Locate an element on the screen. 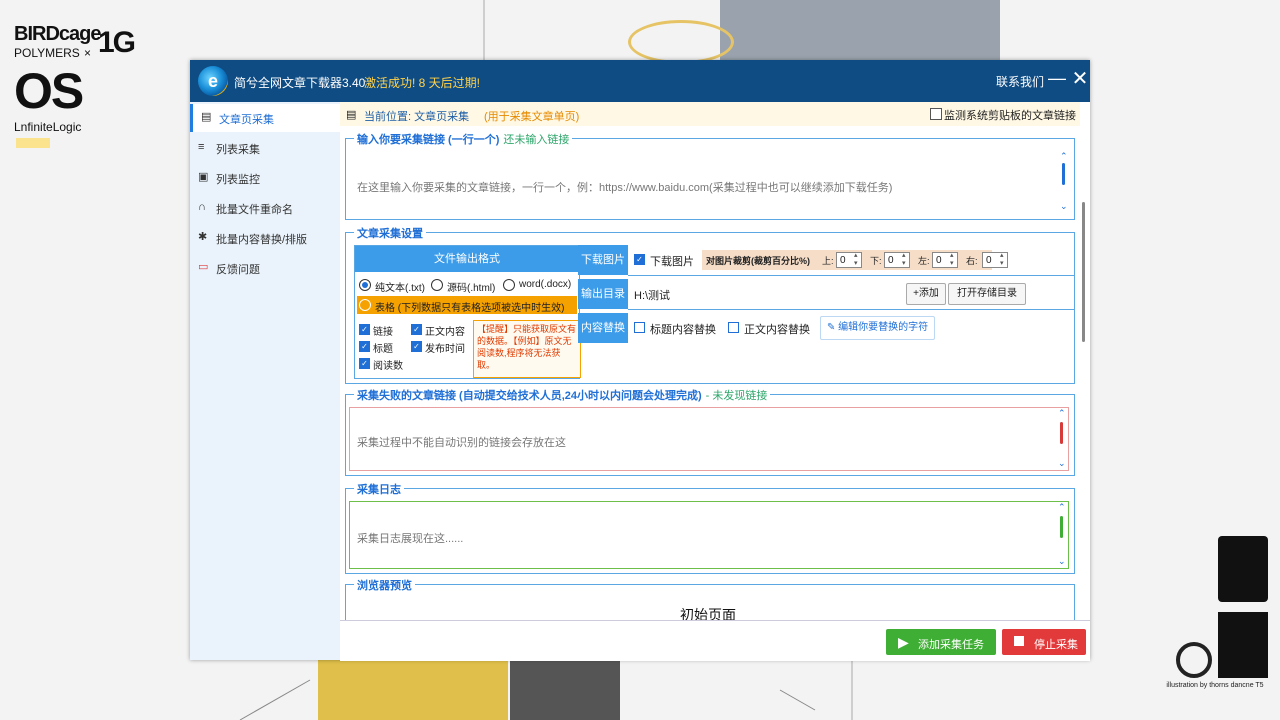 This screenshot has width=1280, height=720. crop-left-input: 0 is located at coordinates (945, 260).